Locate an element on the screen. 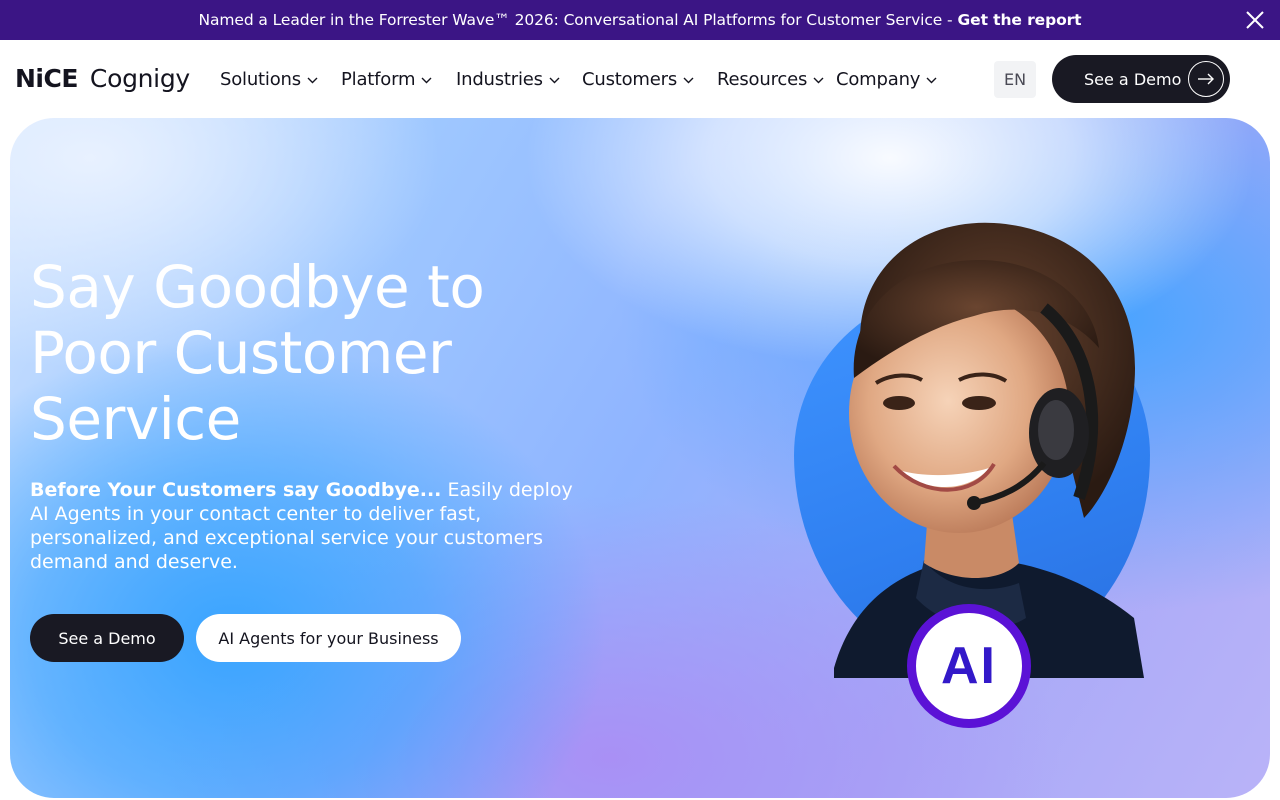 Image resolution: width=1280 pixels, height=800 pixels. get-report-link: Get the report is located at coordinates (1020, 20).